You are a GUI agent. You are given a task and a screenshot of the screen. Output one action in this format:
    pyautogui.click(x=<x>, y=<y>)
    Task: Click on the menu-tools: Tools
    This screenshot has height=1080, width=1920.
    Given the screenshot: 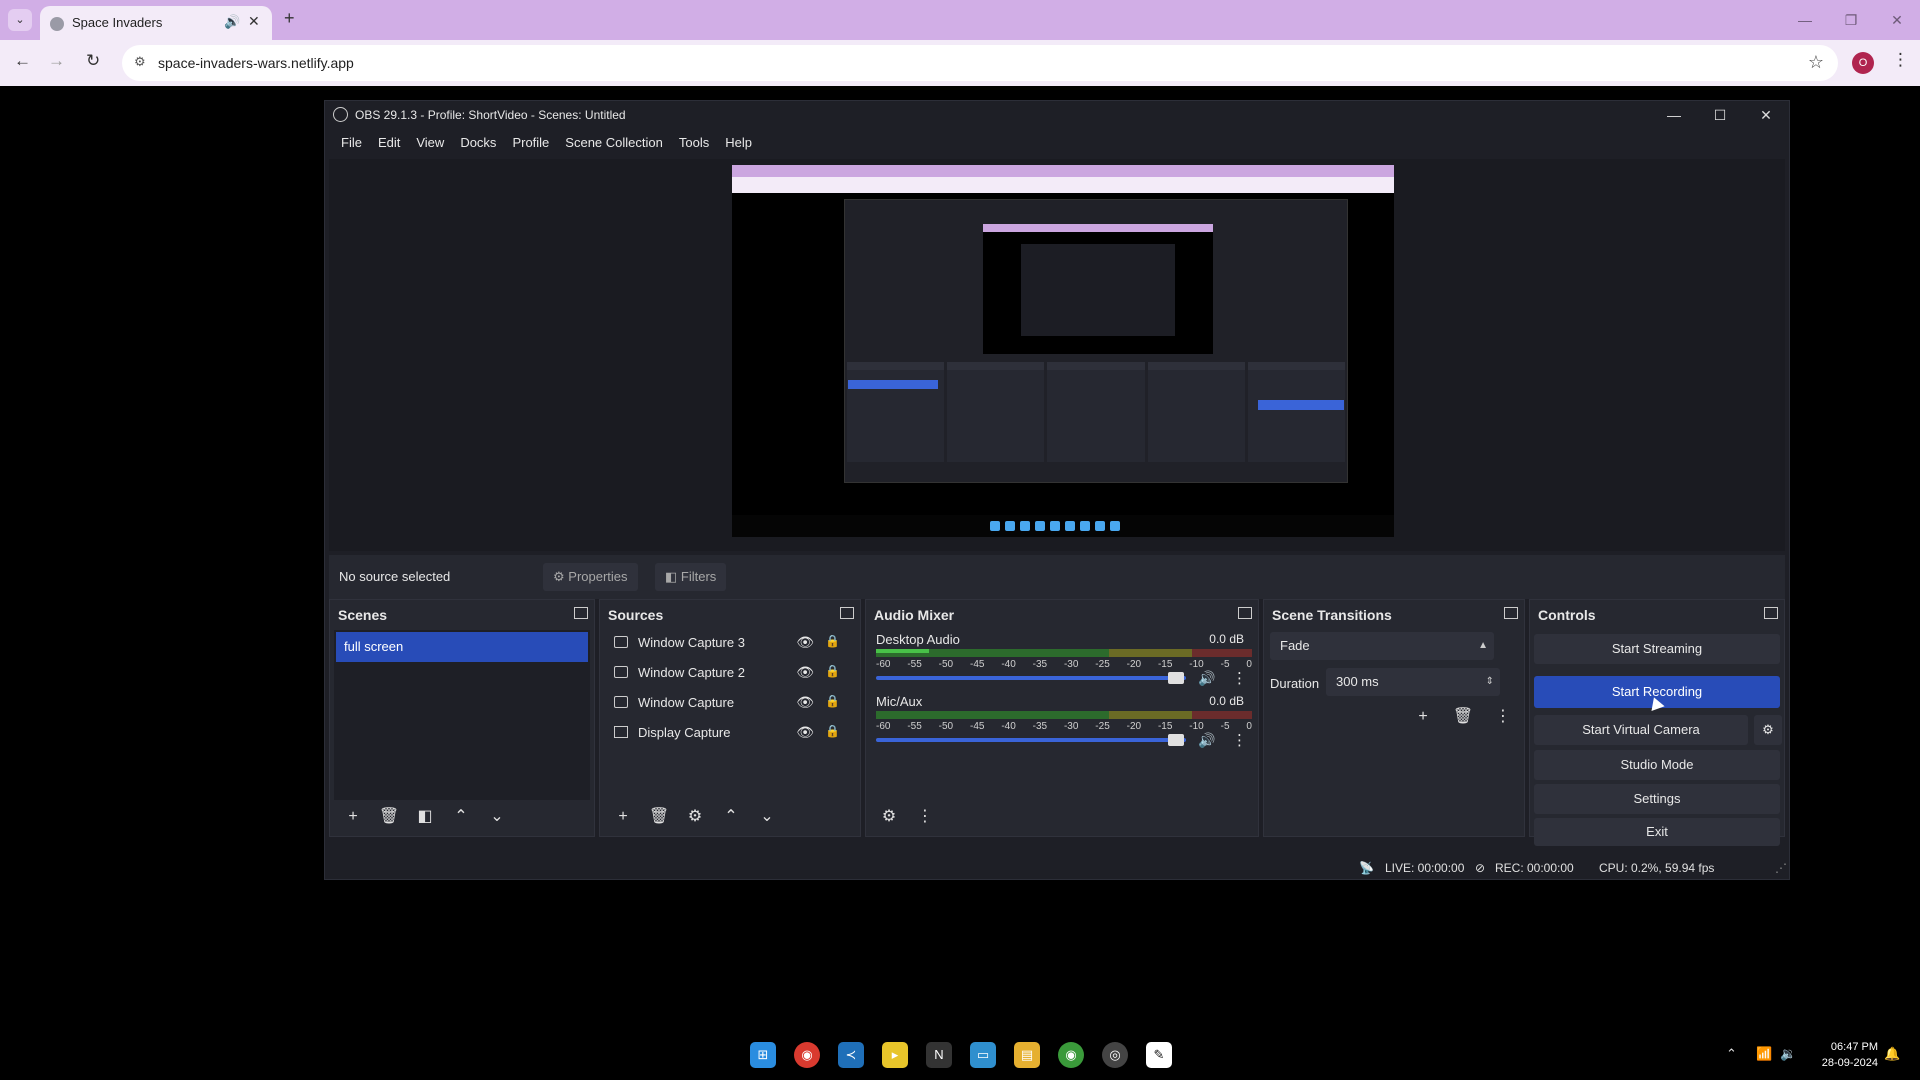 What is the action you would take?
    pyautogui.click(x=694, y=143)
    